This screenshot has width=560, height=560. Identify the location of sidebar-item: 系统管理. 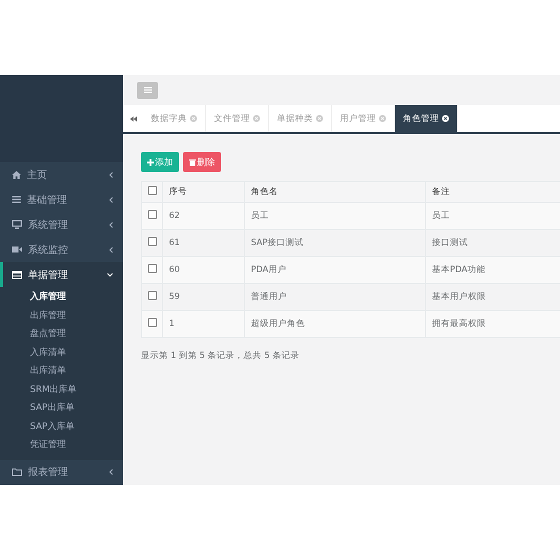
(61, 225).